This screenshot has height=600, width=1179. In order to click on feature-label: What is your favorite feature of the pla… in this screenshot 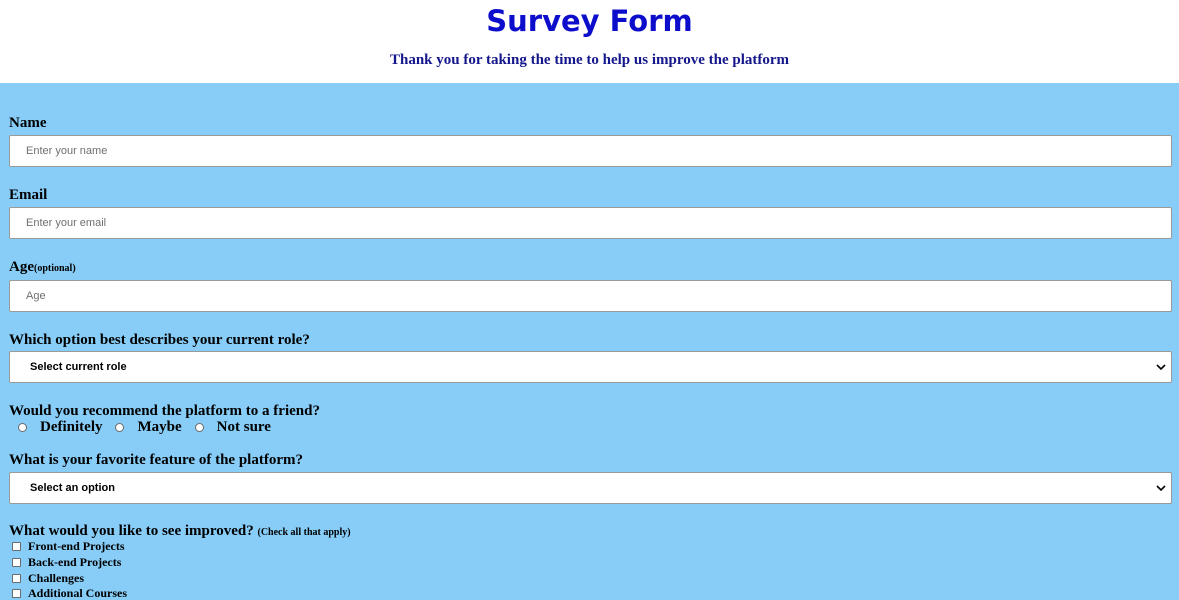, I will do `click(156, 460)`.